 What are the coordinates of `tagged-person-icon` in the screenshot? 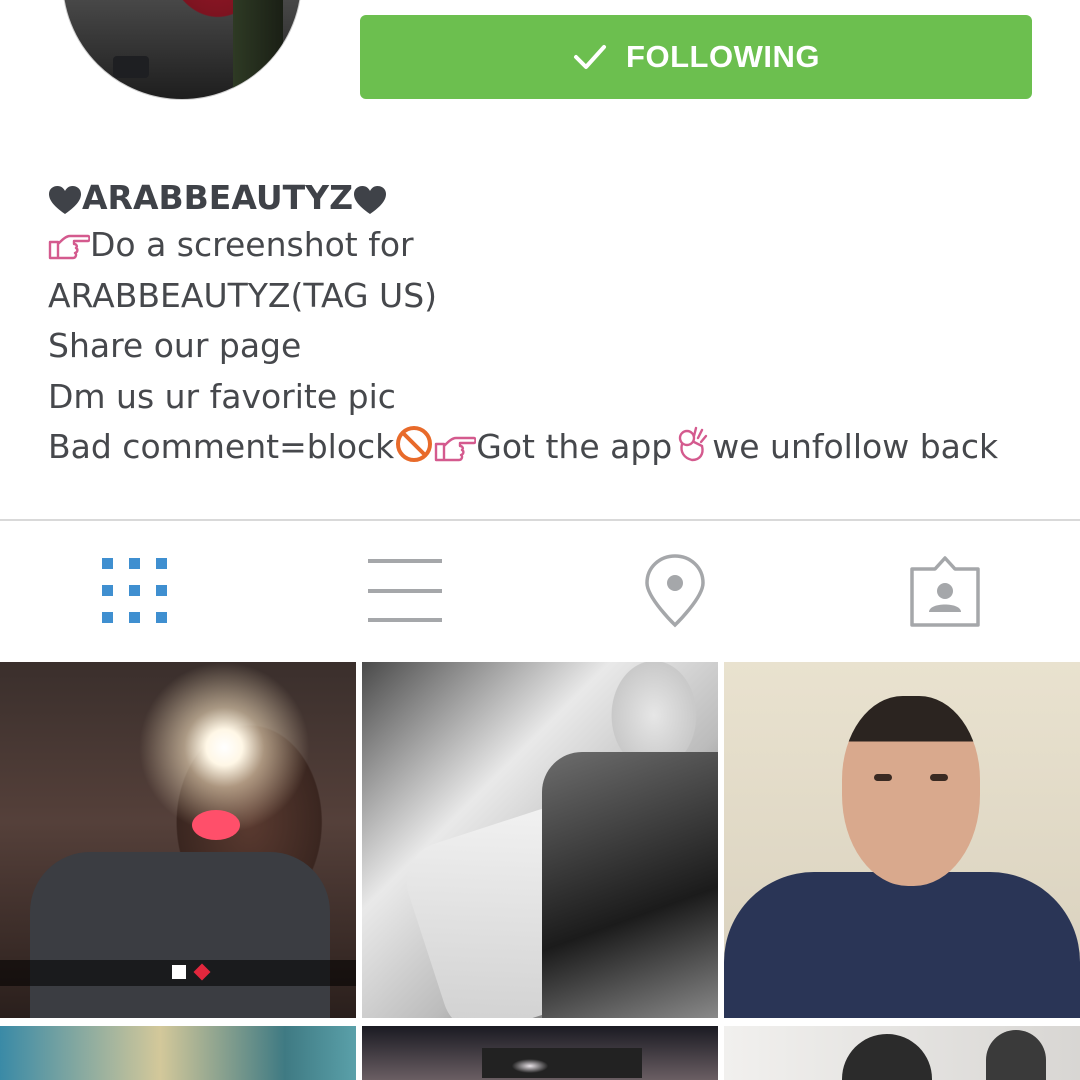 It's located at (945, 591).